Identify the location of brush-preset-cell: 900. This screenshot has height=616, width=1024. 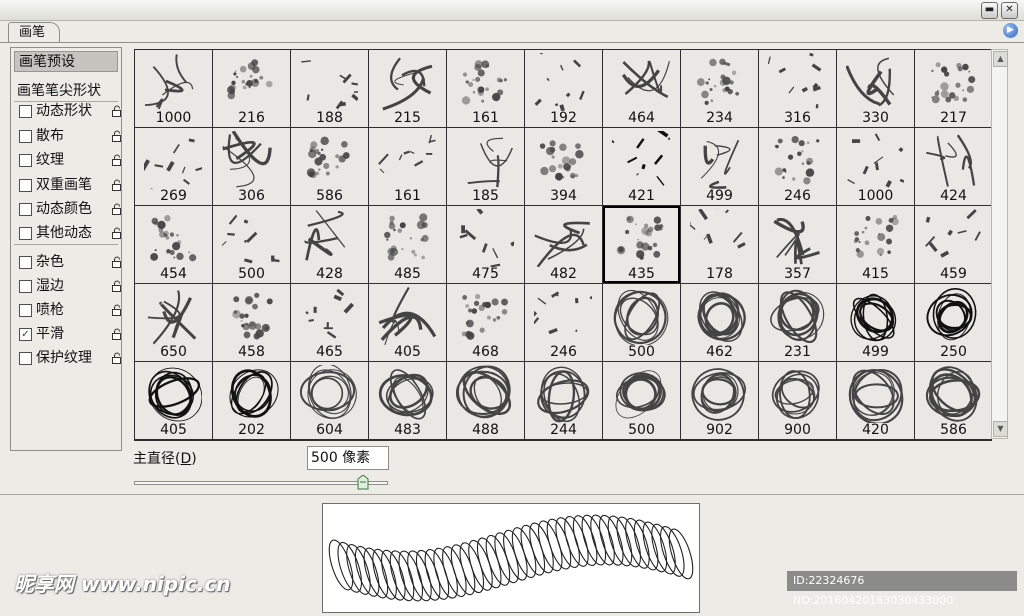
(797, 400).